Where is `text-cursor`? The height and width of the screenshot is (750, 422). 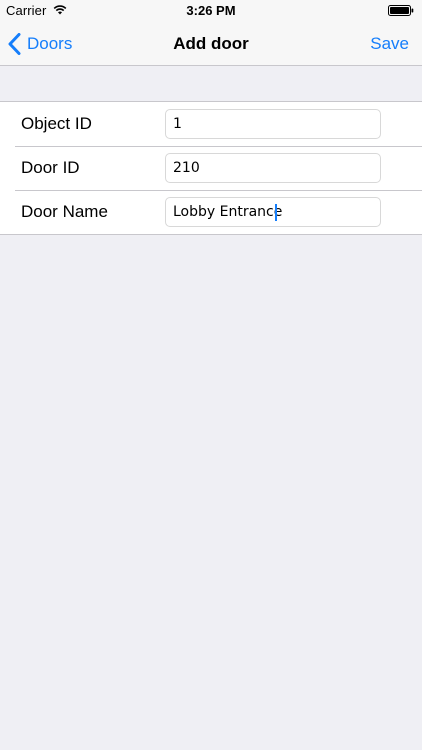
text-cursor is located at coordinates (276, 212).